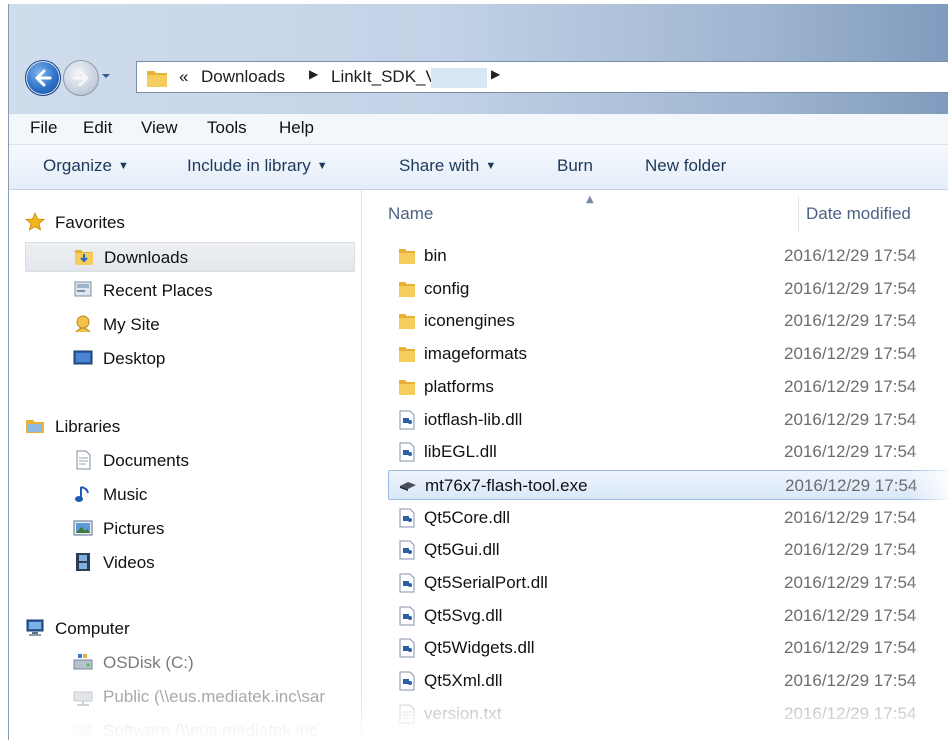 Image resolution: width=948 pixels, height=740 pixels. Describe the element at coordinates (190, 529) in the screenshot. I see `nav-pictures: Pictures` at that location.